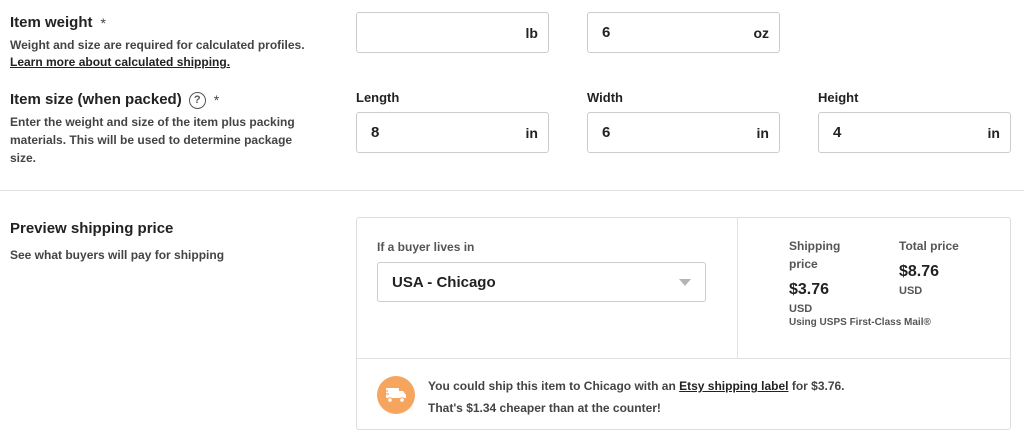  I want to click on total-price-currency: USD, so click(911, 291).